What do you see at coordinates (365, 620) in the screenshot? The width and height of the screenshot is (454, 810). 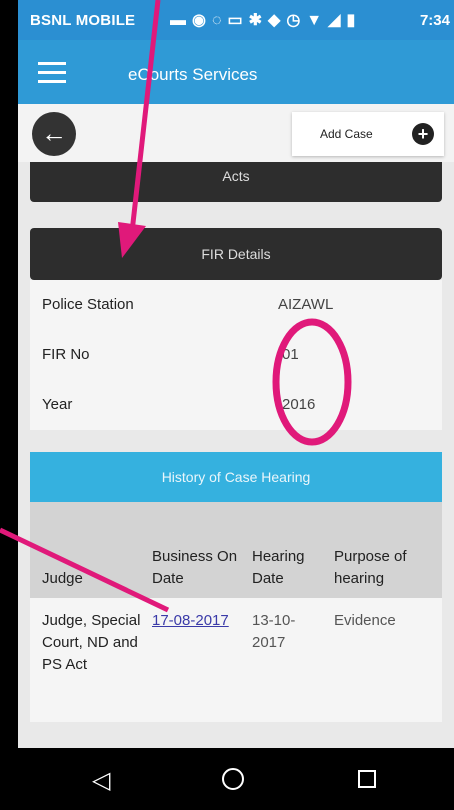 I see `purpose-cell: Evidence` at bounding box center [365, 620].